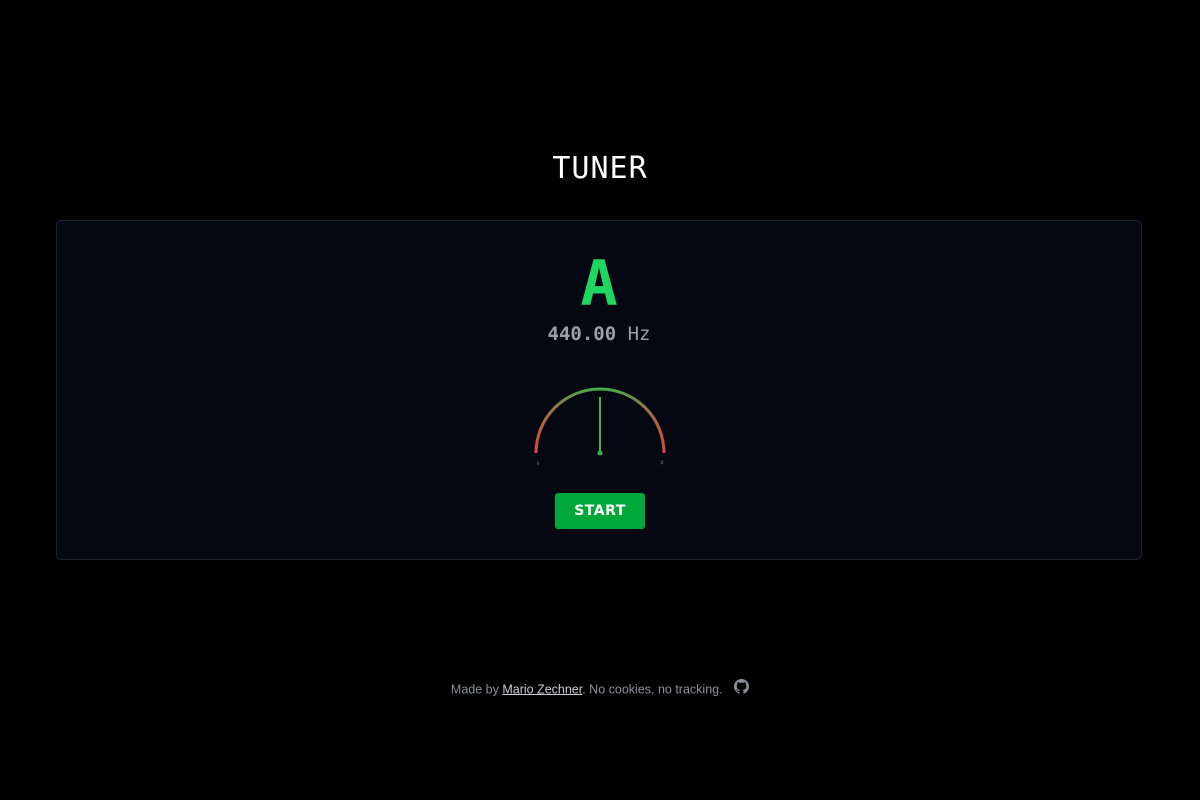 The width and height of the screenshot is (1200, 800). Describe the element at coordinates (599, 283) in the screenshot. I see `detected-note: A` at that location.